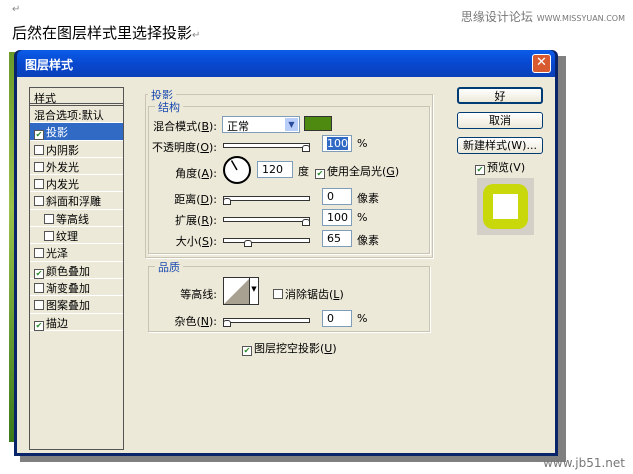 The image size is (633, 474). Describe the element at coordinates (196, 220) in the screenshot. I see `spread-label: 扩展(R):` at that location.